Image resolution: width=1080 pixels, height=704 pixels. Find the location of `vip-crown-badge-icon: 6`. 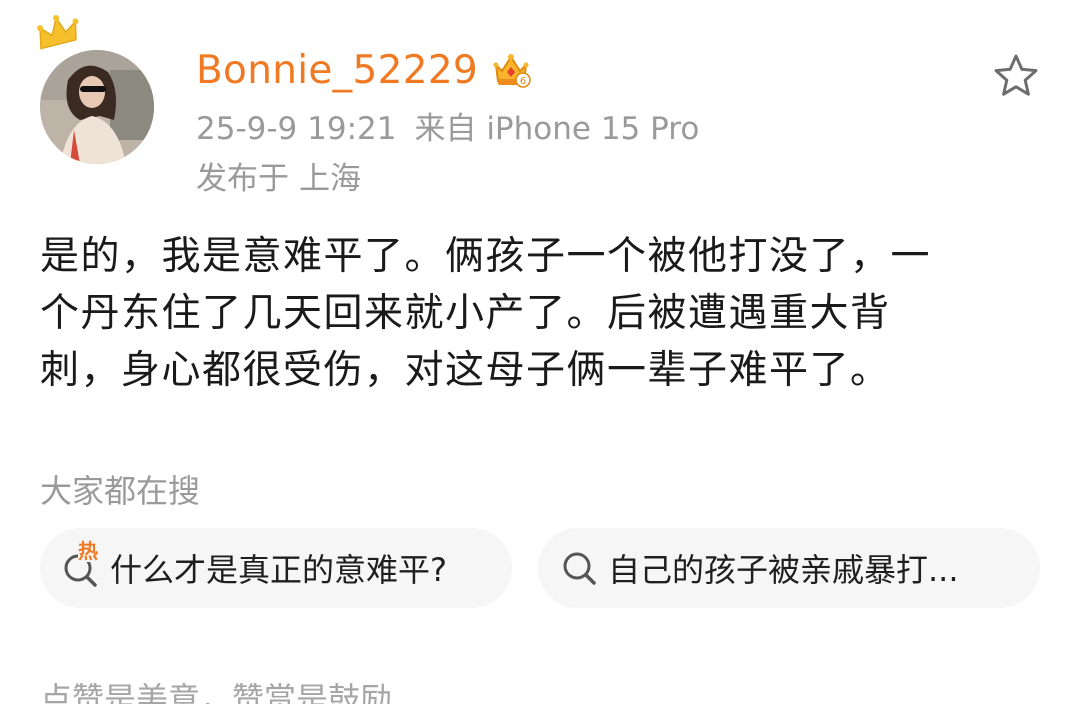

vip-crown-badge-icon: 6 is located at coordinates (511, 70).